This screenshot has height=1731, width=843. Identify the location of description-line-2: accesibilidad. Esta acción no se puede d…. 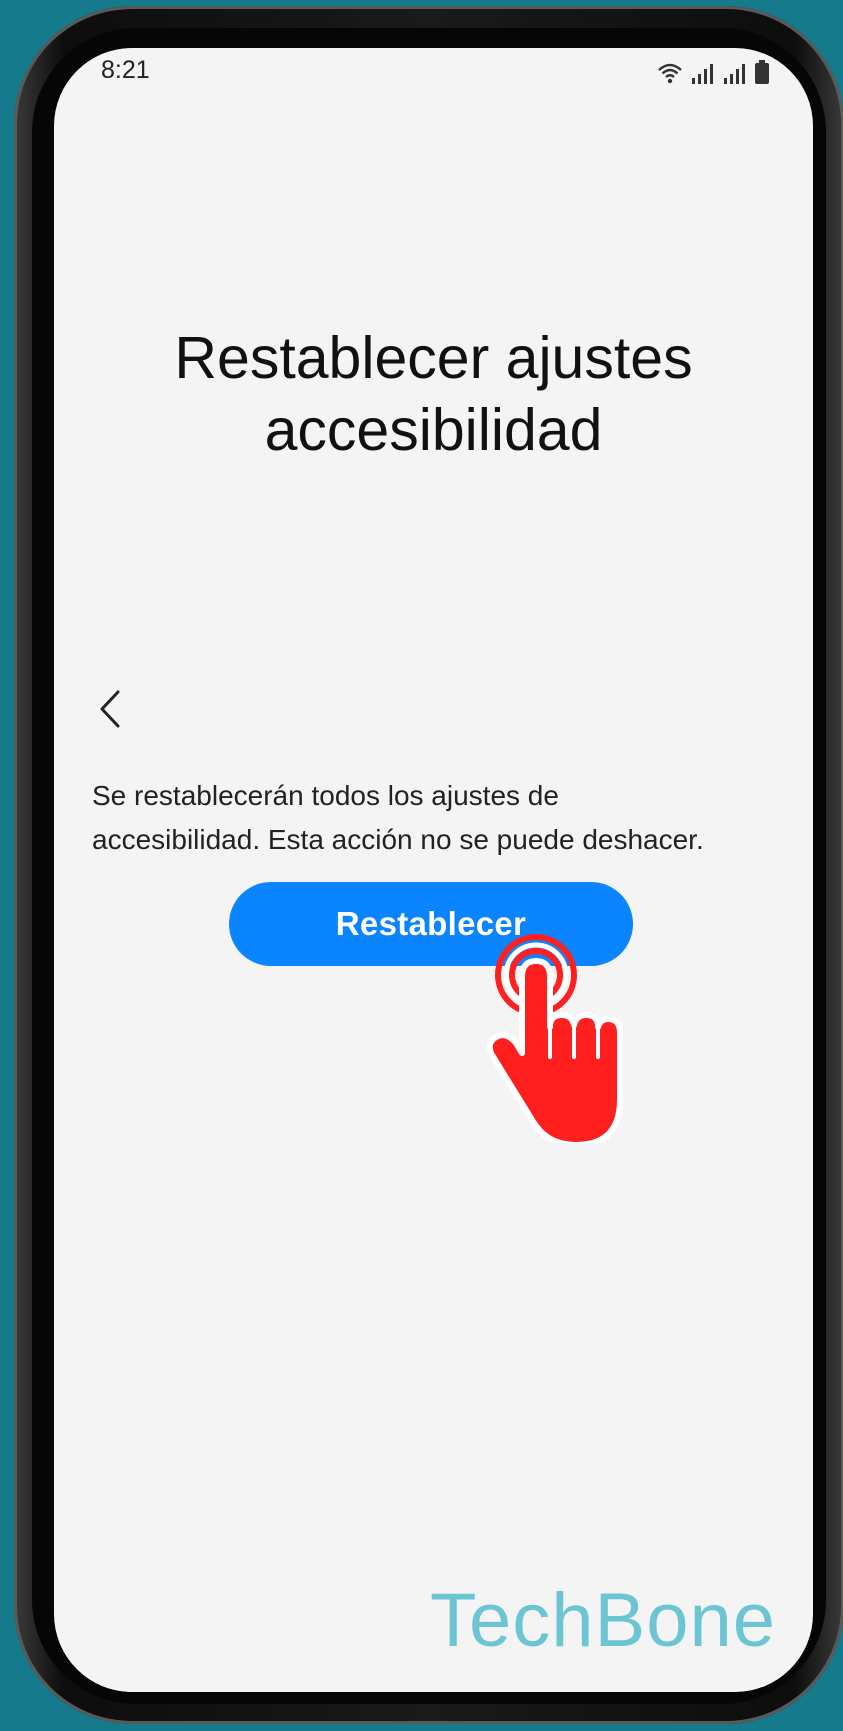
(398, 839).